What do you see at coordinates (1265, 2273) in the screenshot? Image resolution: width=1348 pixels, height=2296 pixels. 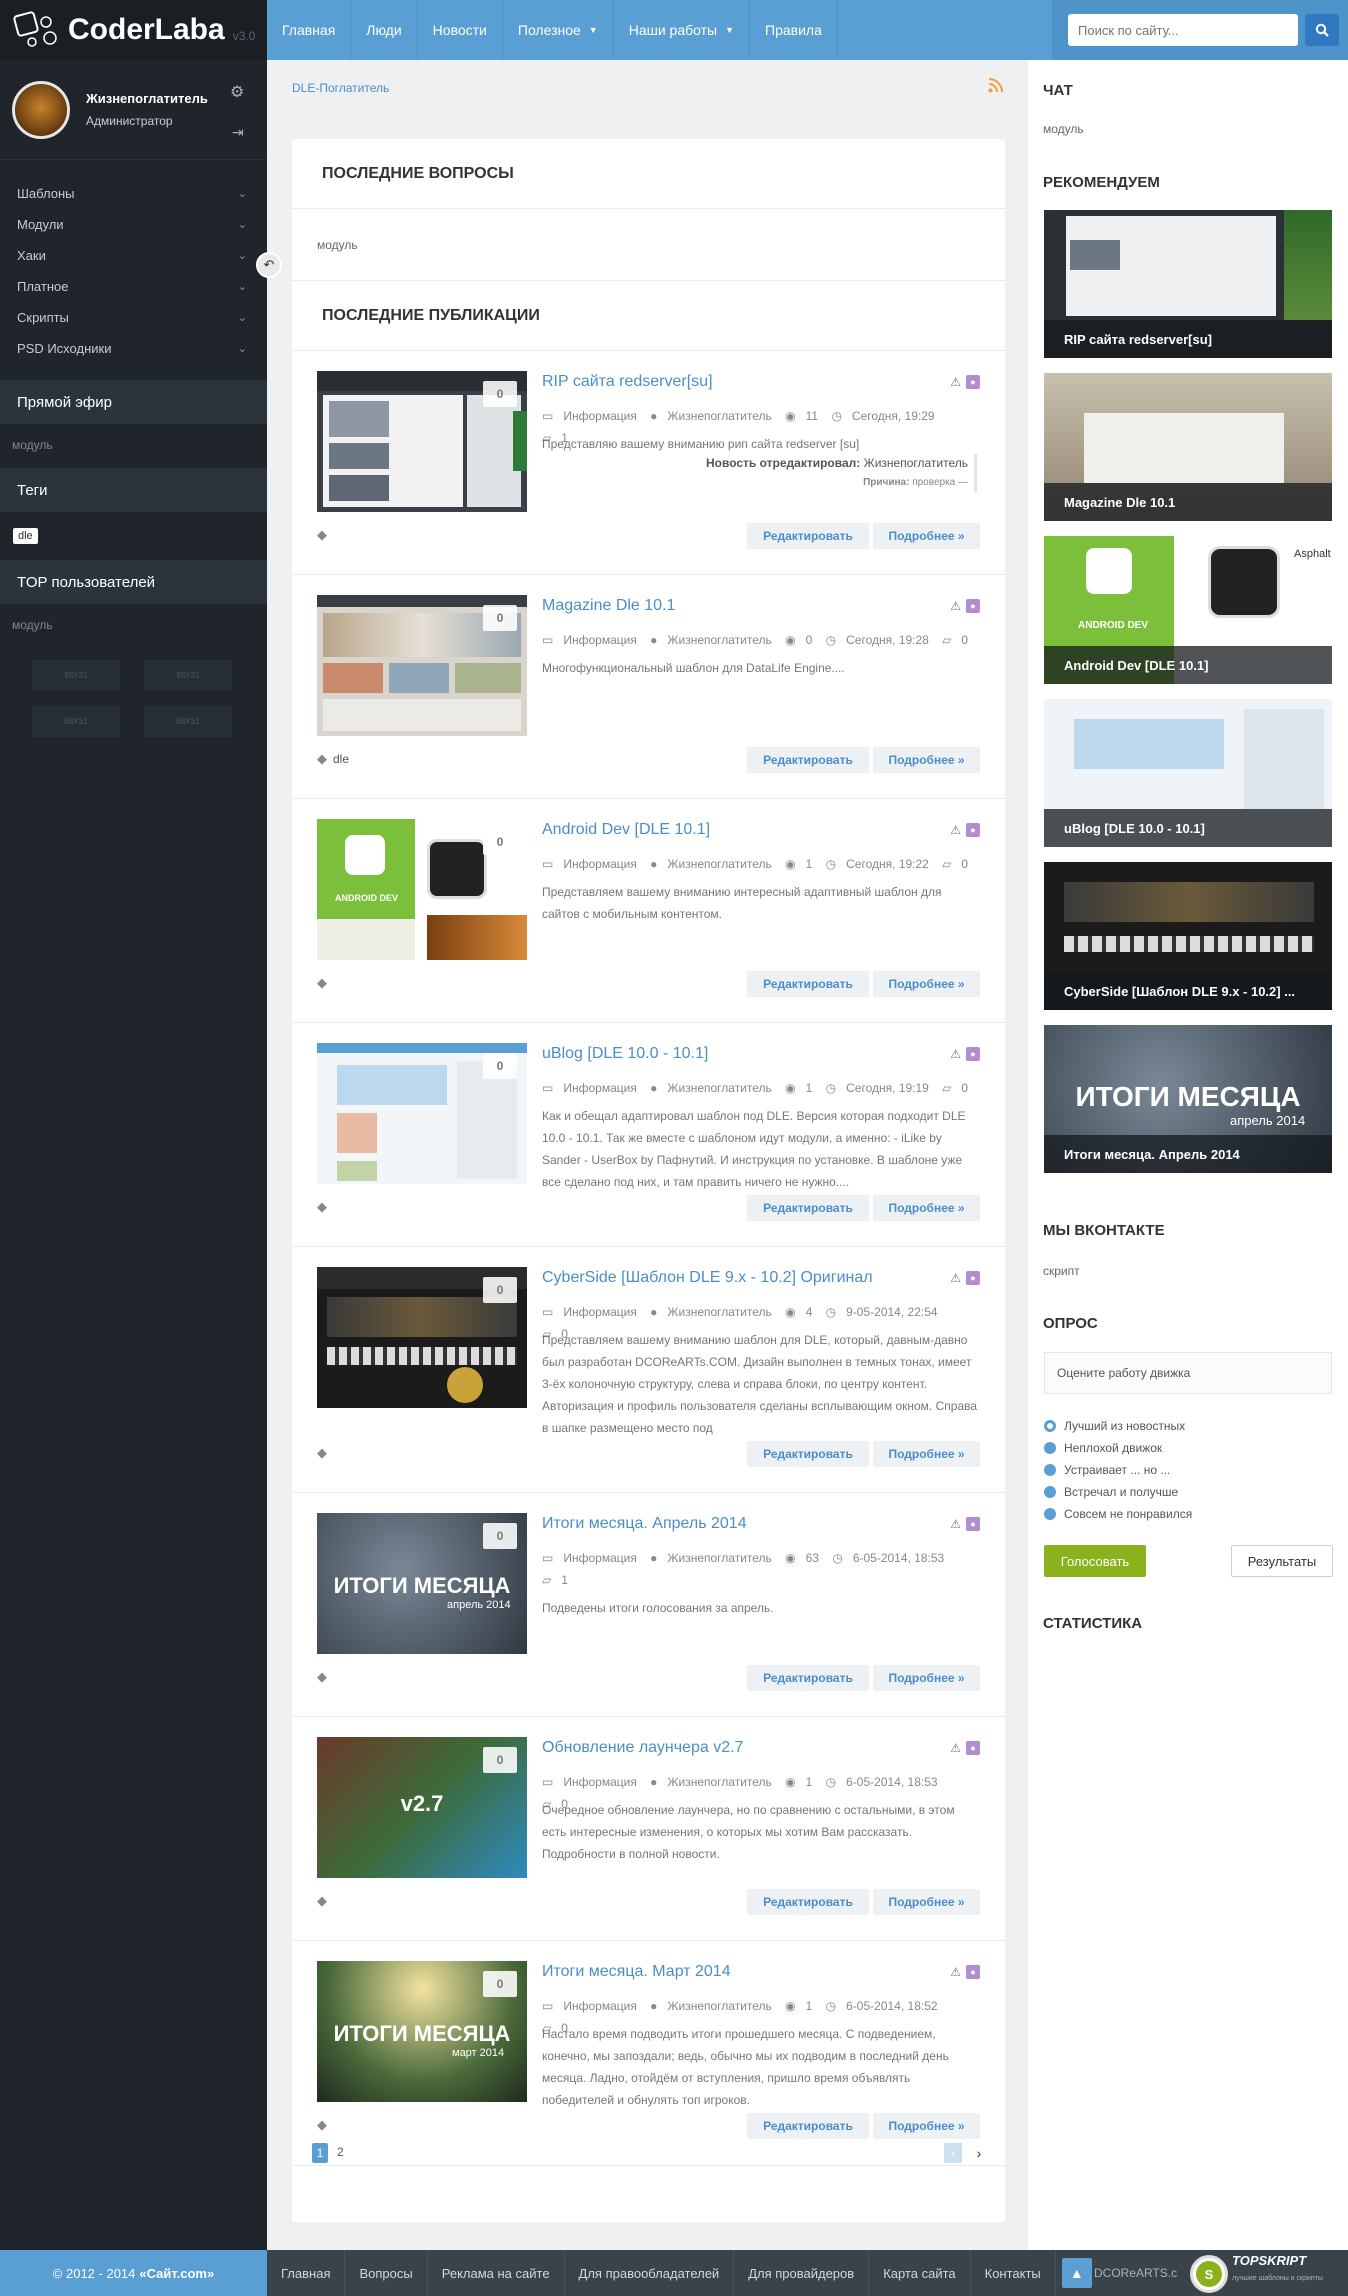 I see `topskript-badge: S TOPSKRIPT лучшие шаблоны и скрипты` at bounding box center [1265, 2273].